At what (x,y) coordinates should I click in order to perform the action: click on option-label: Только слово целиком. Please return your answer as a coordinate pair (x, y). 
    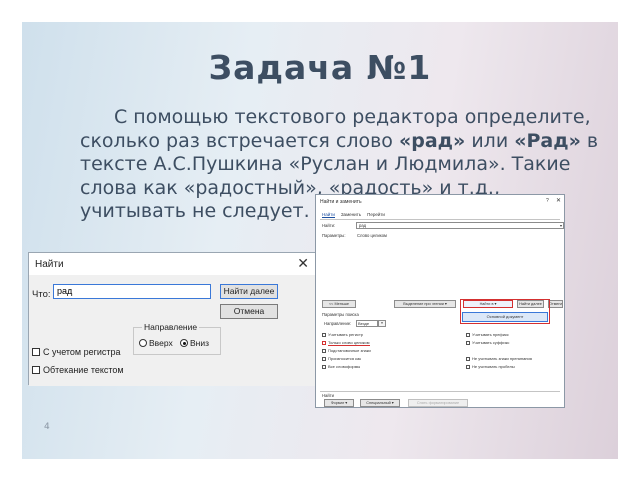
    Looking at the image, I should click on (349, 343).